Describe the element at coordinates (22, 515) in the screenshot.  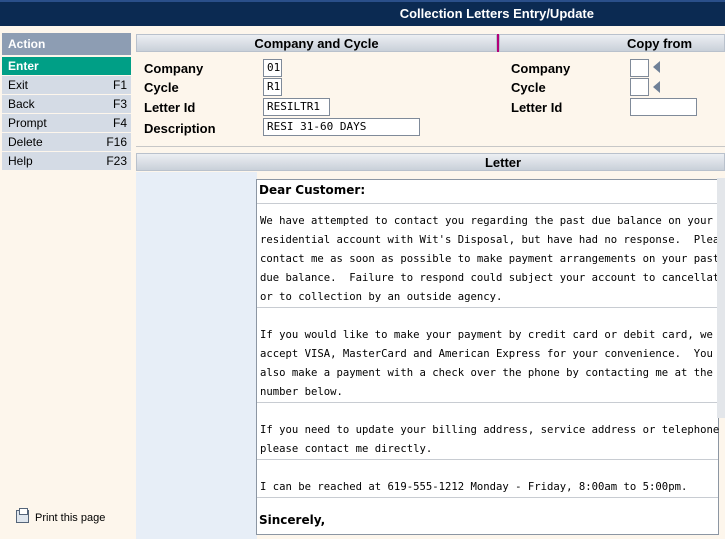
I see `printer-icon` at that location.